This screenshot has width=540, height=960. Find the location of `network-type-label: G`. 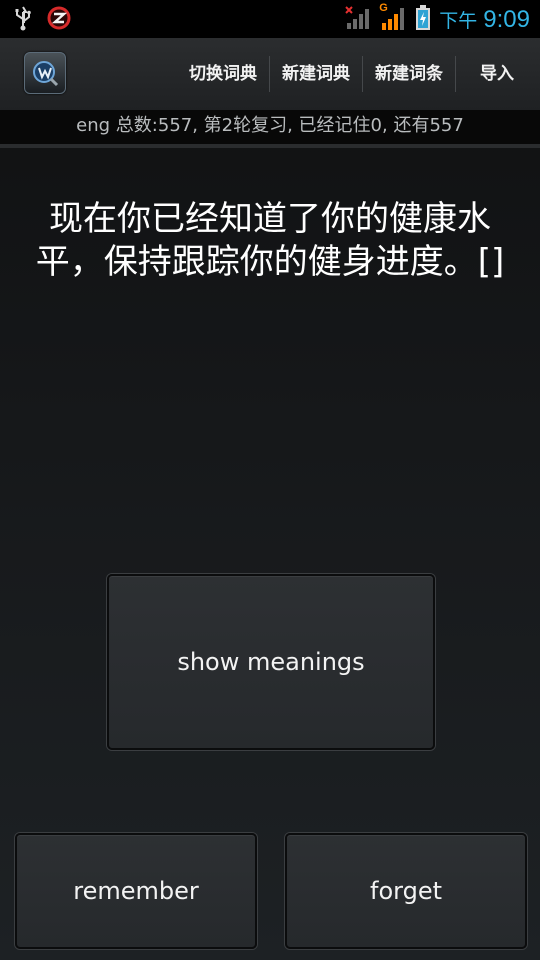

network-type-label: G is located at coordinates (383, 8).